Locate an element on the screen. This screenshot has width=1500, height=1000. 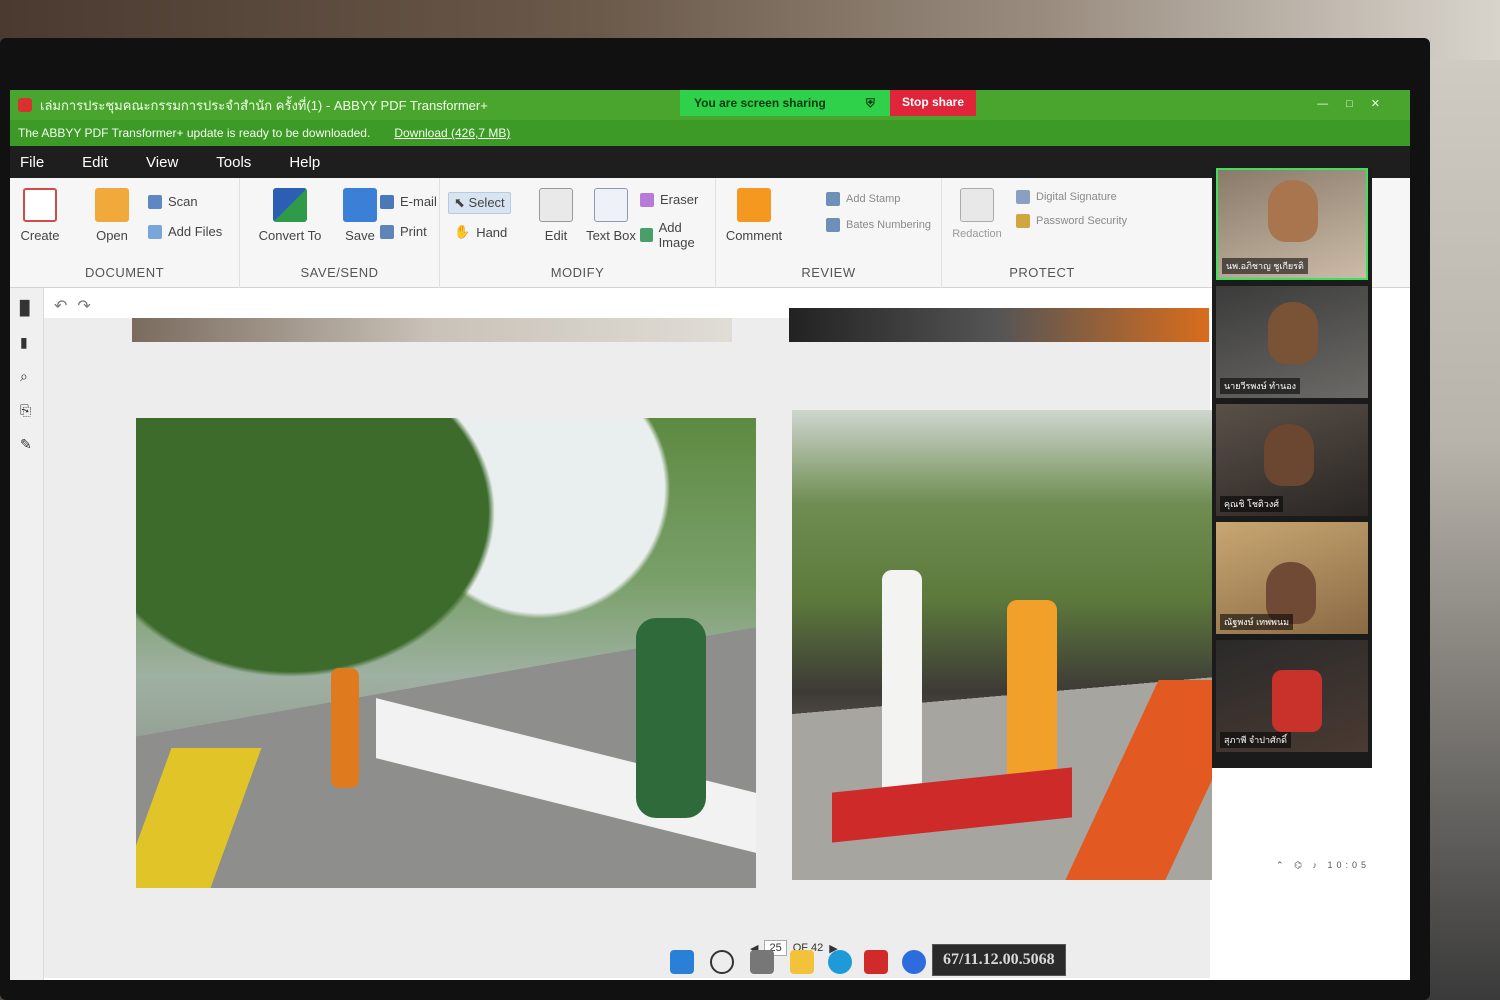
convert-to-label: Convert To is located at coordinates (290, 235).